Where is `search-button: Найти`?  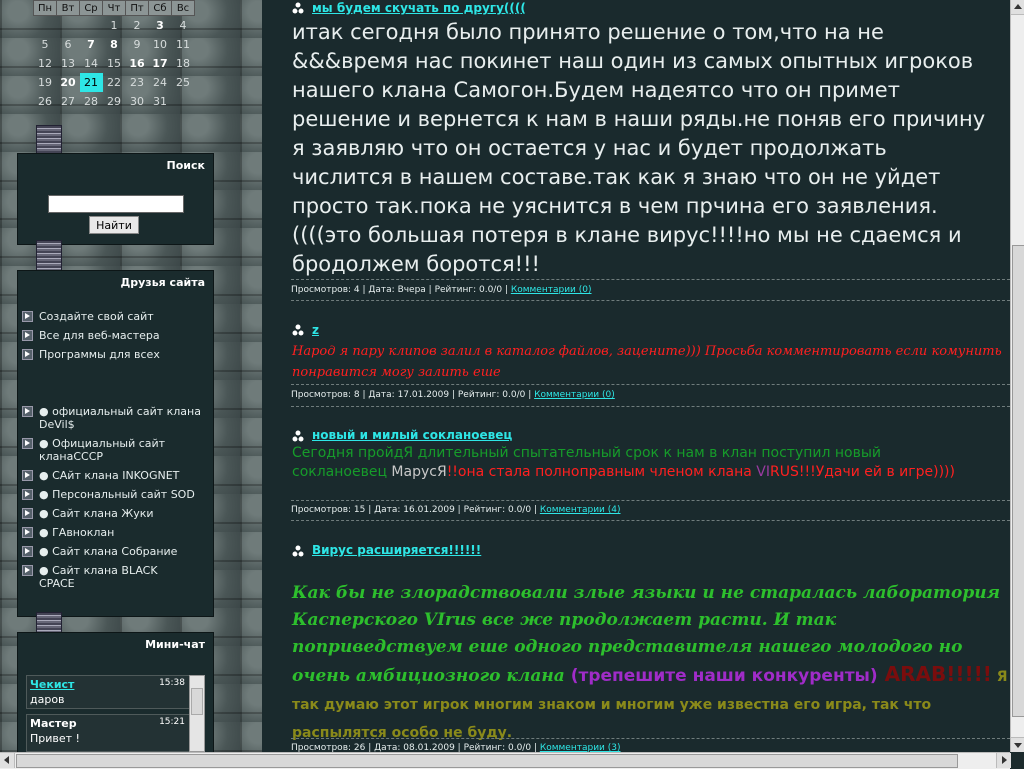
search-button: Найти is located at coordinates (114, 225).